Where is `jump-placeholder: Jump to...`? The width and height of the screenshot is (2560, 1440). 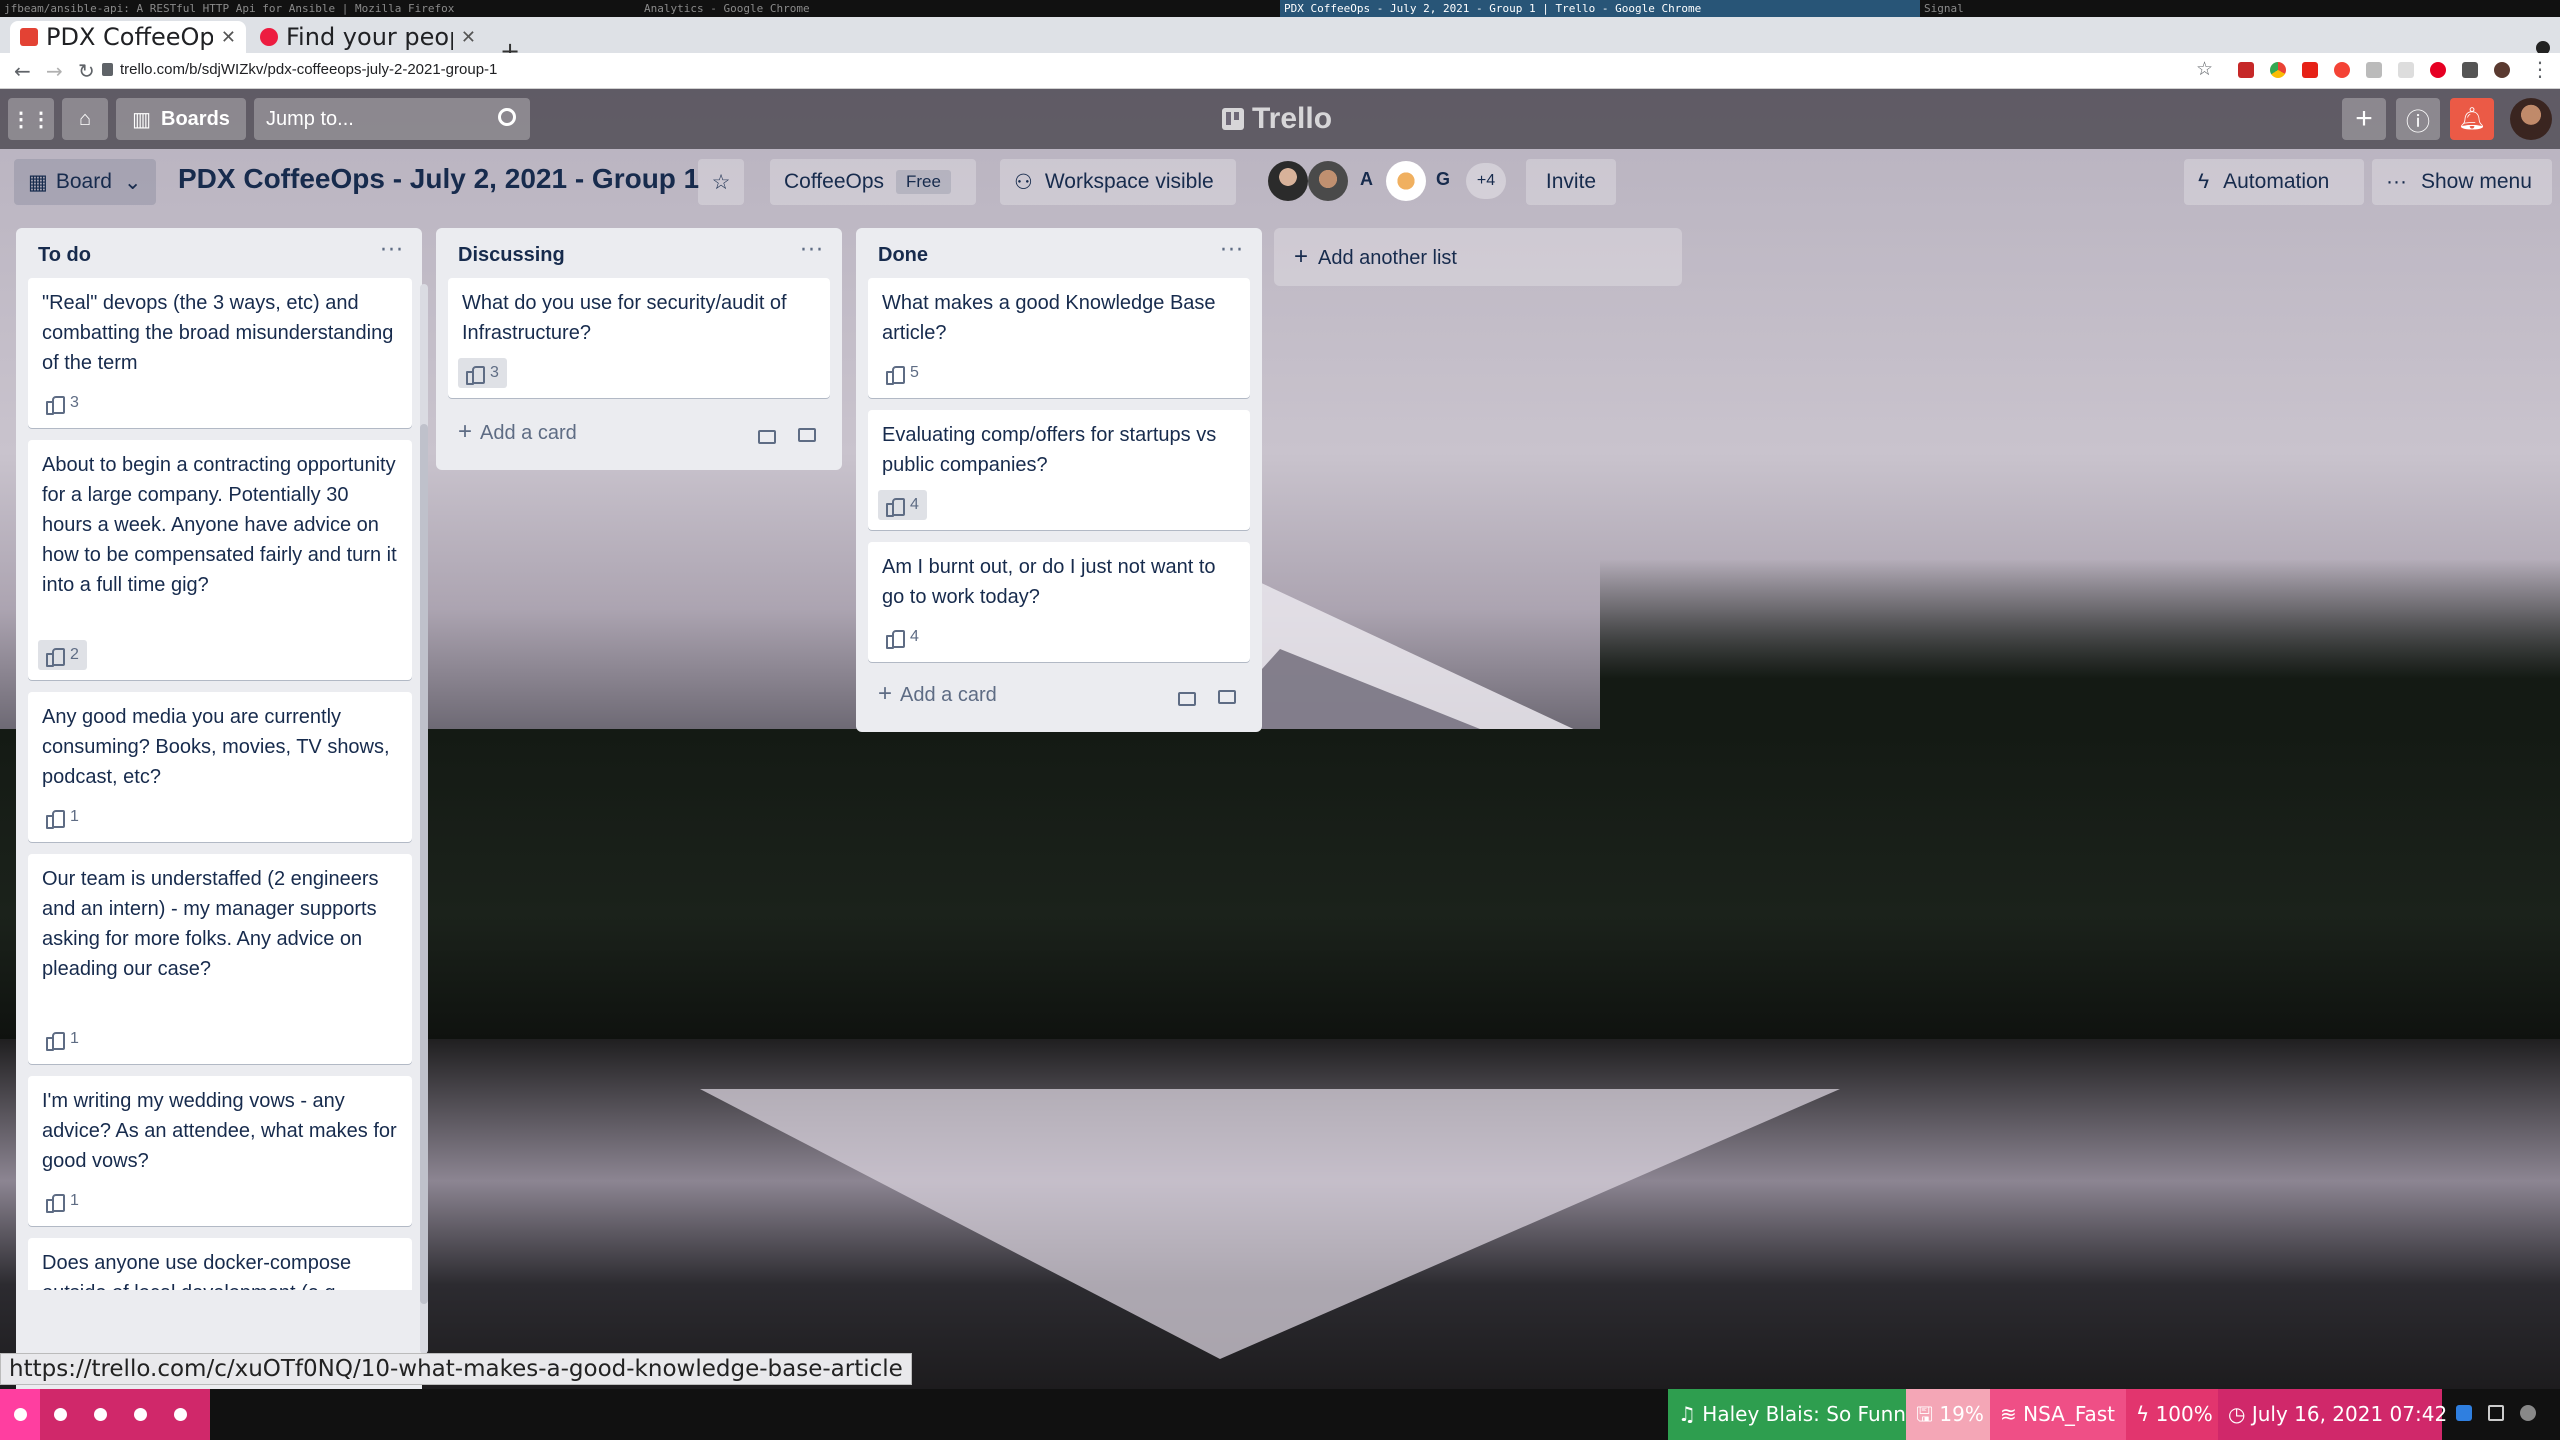 jump-placeholder: Jump to... is located at coordinates (310, 119).